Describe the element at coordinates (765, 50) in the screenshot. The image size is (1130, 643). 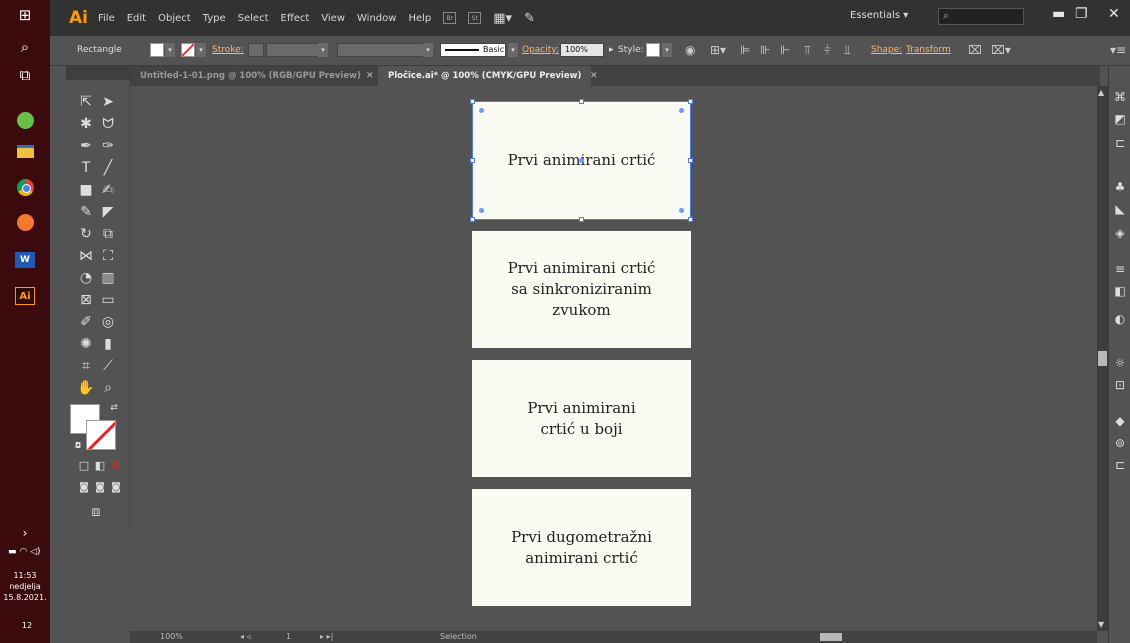
I see `align-center-icon: ⊪` at that location.